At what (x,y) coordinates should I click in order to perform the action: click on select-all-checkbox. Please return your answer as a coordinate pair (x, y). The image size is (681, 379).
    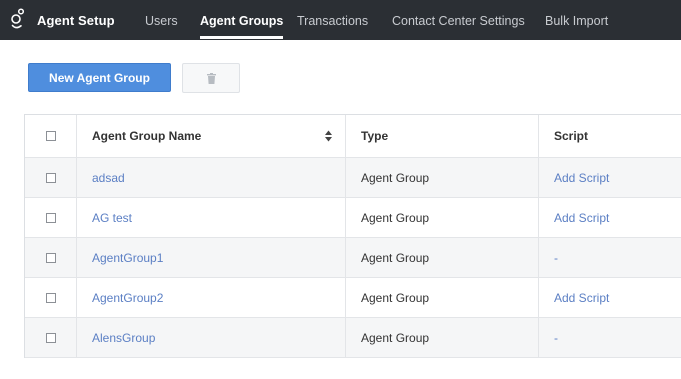
    Looking at the image, I should click on (50, 136).